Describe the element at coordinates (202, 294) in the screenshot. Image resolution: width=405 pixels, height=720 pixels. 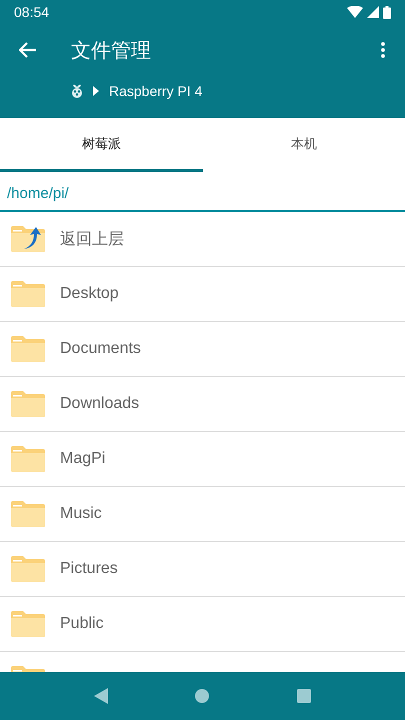
I see `folder-row: Desktop` at that location.